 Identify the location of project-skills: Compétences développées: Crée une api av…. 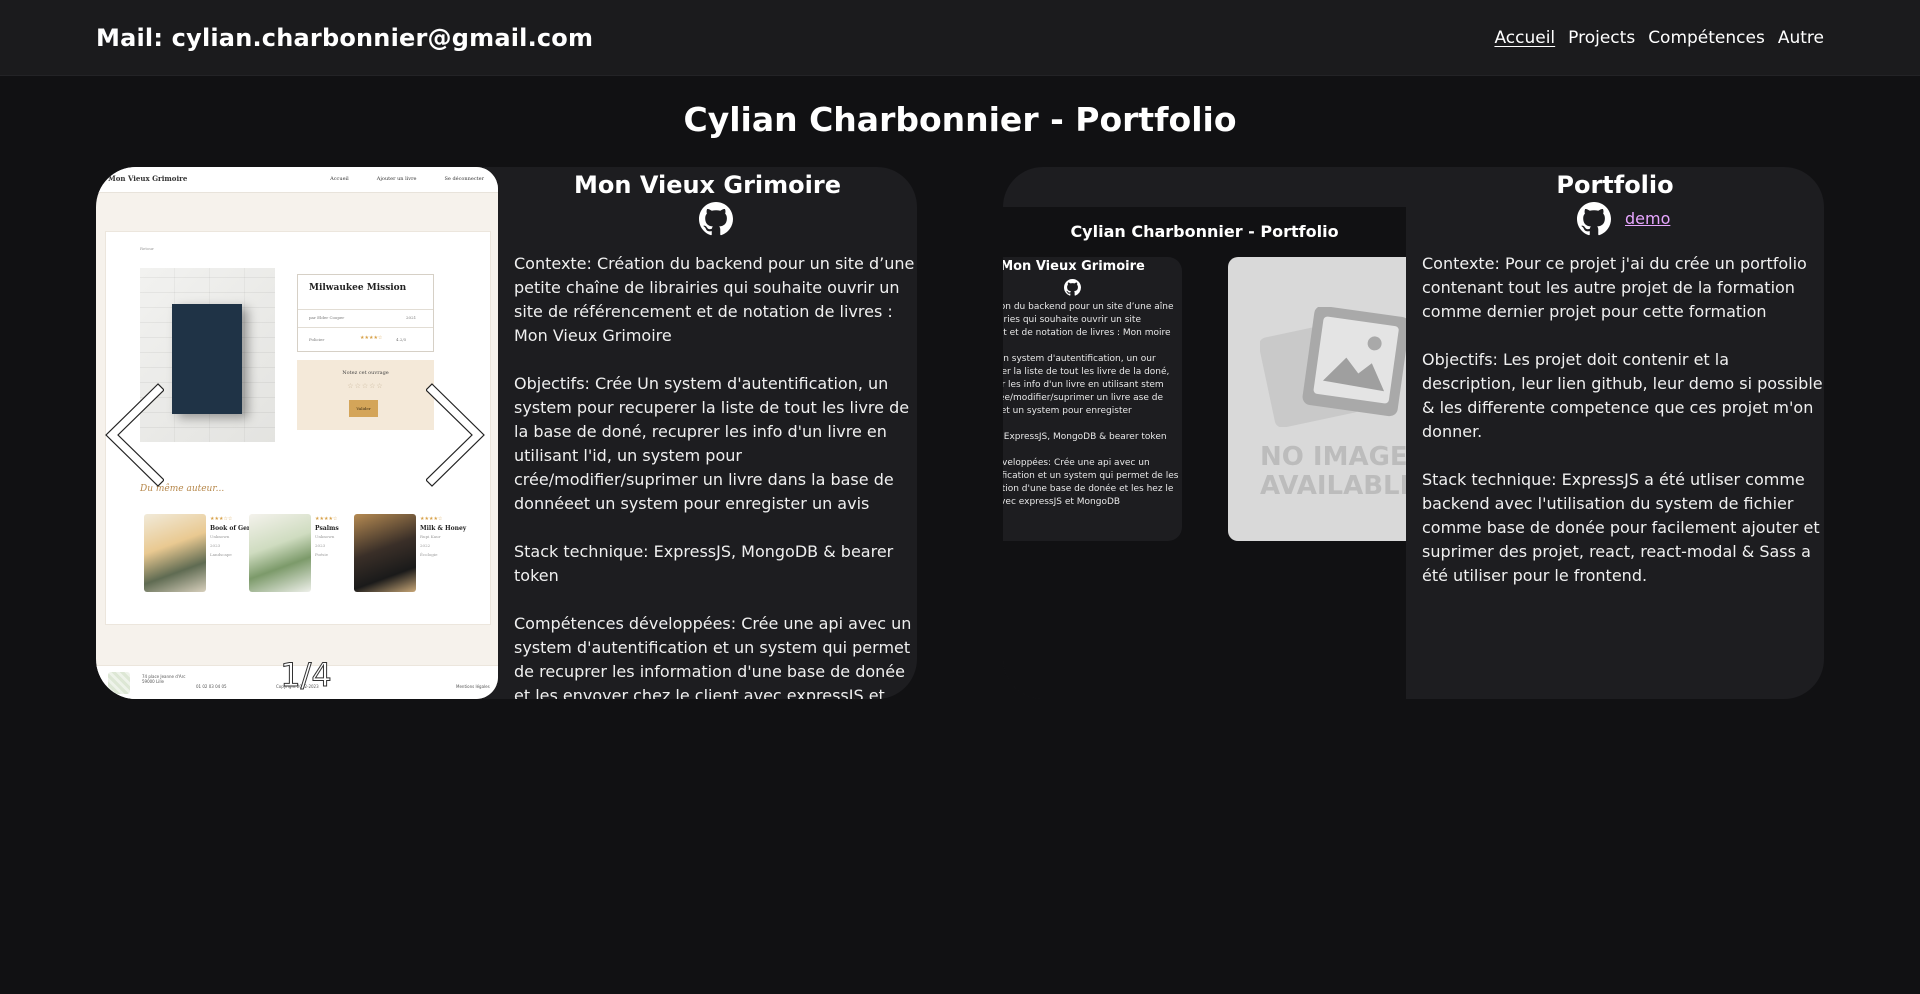
(713, 656).